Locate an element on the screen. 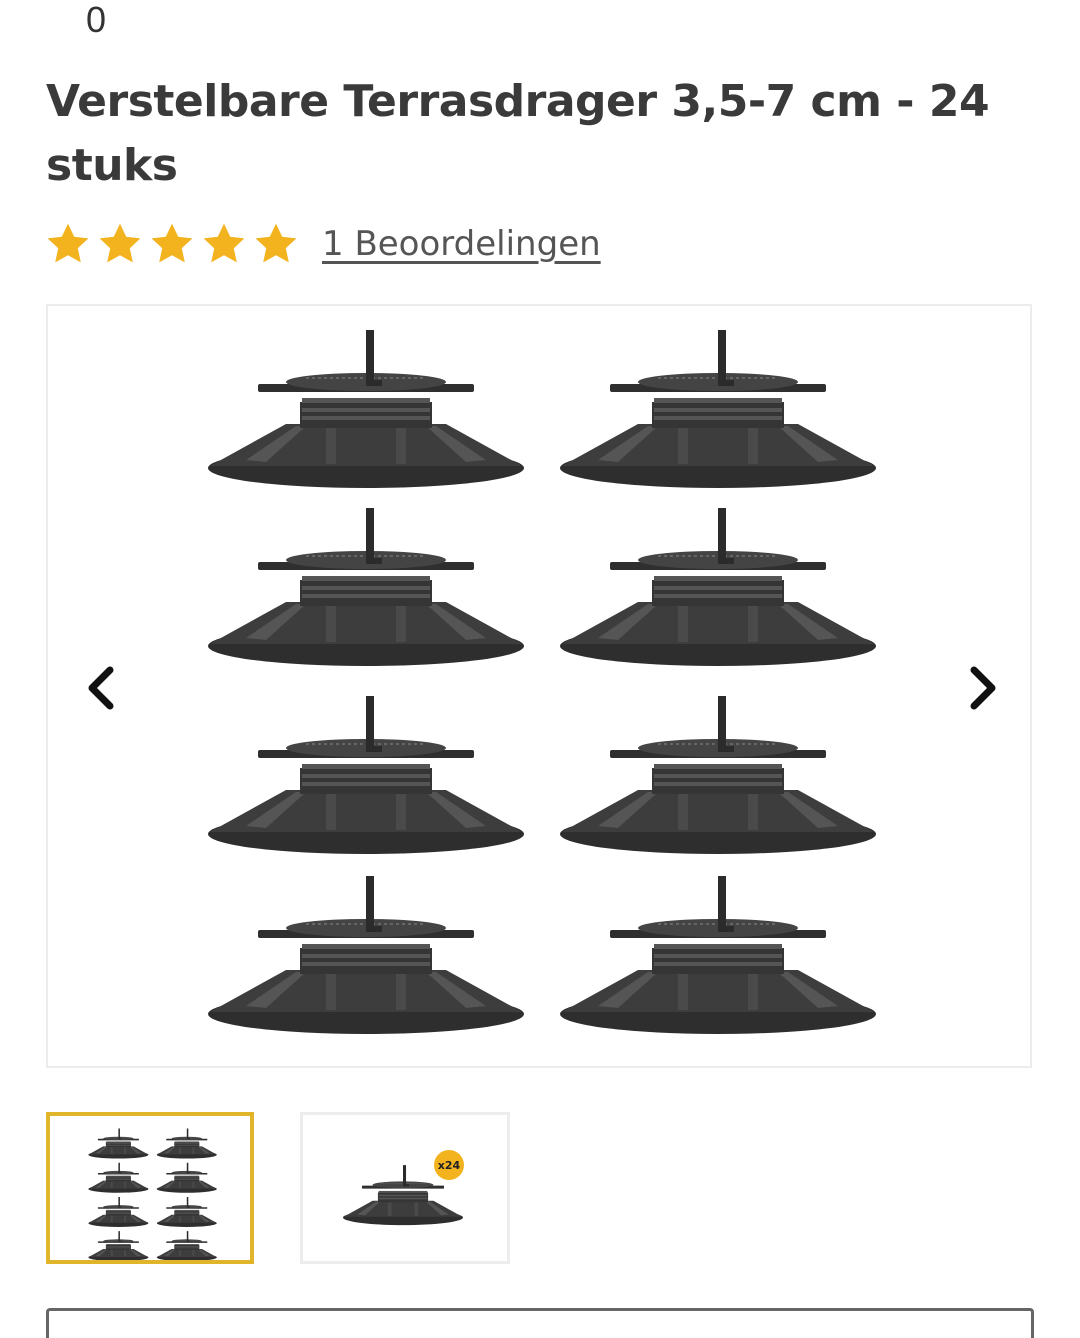 The width and height of the screenshot is (1080, 1338). option-select is located at coordinates (540, 1323).